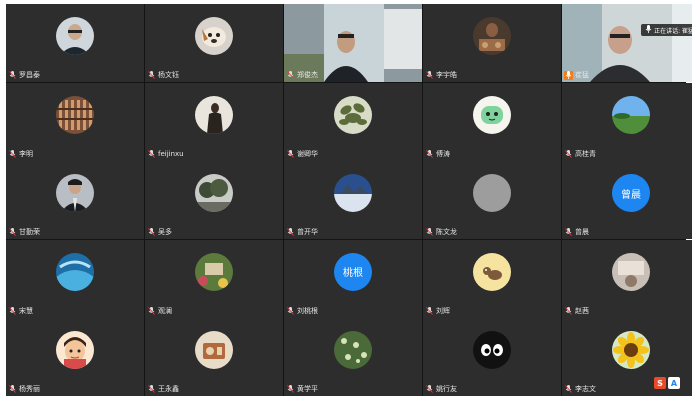 This screenshot has height=400, width=692. I want to click on participant-name: 曾开华, so click(307, 232).